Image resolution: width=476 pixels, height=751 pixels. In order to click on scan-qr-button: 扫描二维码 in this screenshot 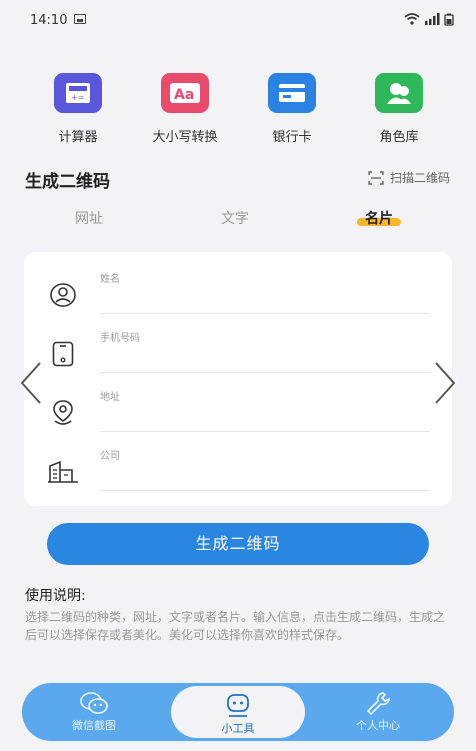, I will do `click(409, 177)`.